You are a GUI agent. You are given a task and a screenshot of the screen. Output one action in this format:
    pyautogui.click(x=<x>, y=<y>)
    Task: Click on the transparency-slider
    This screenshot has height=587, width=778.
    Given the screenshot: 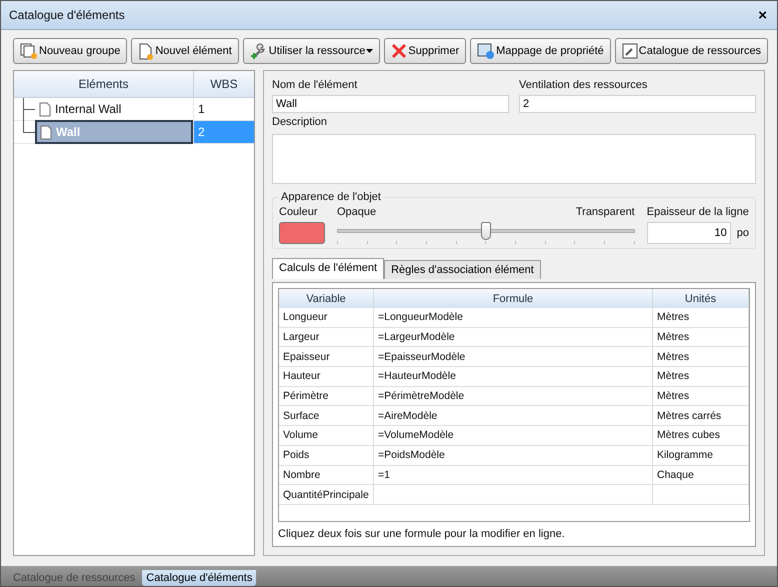 What is the action you would take?
    pyautogui.click(x=486, y=233)
    